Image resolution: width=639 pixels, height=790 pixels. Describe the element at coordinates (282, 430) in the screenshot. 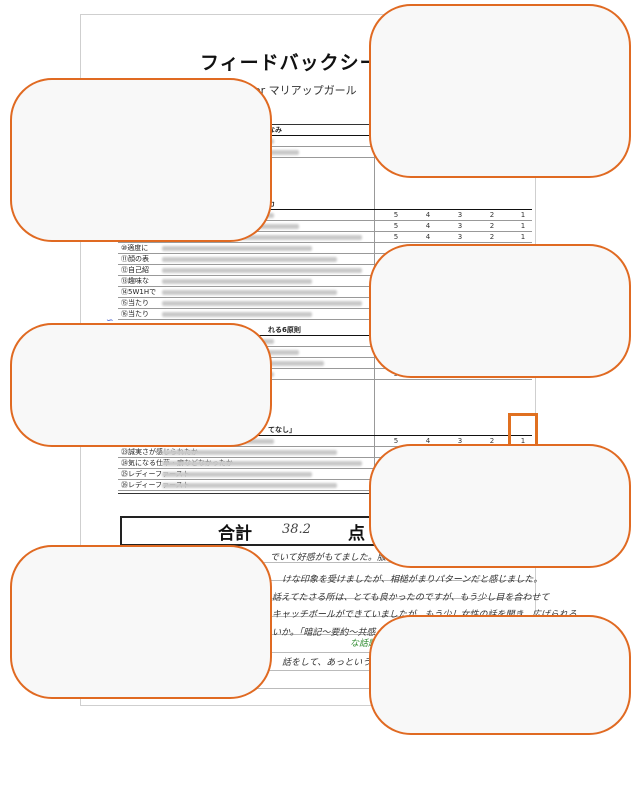

I see `section-header-label: てなし」` at that location.